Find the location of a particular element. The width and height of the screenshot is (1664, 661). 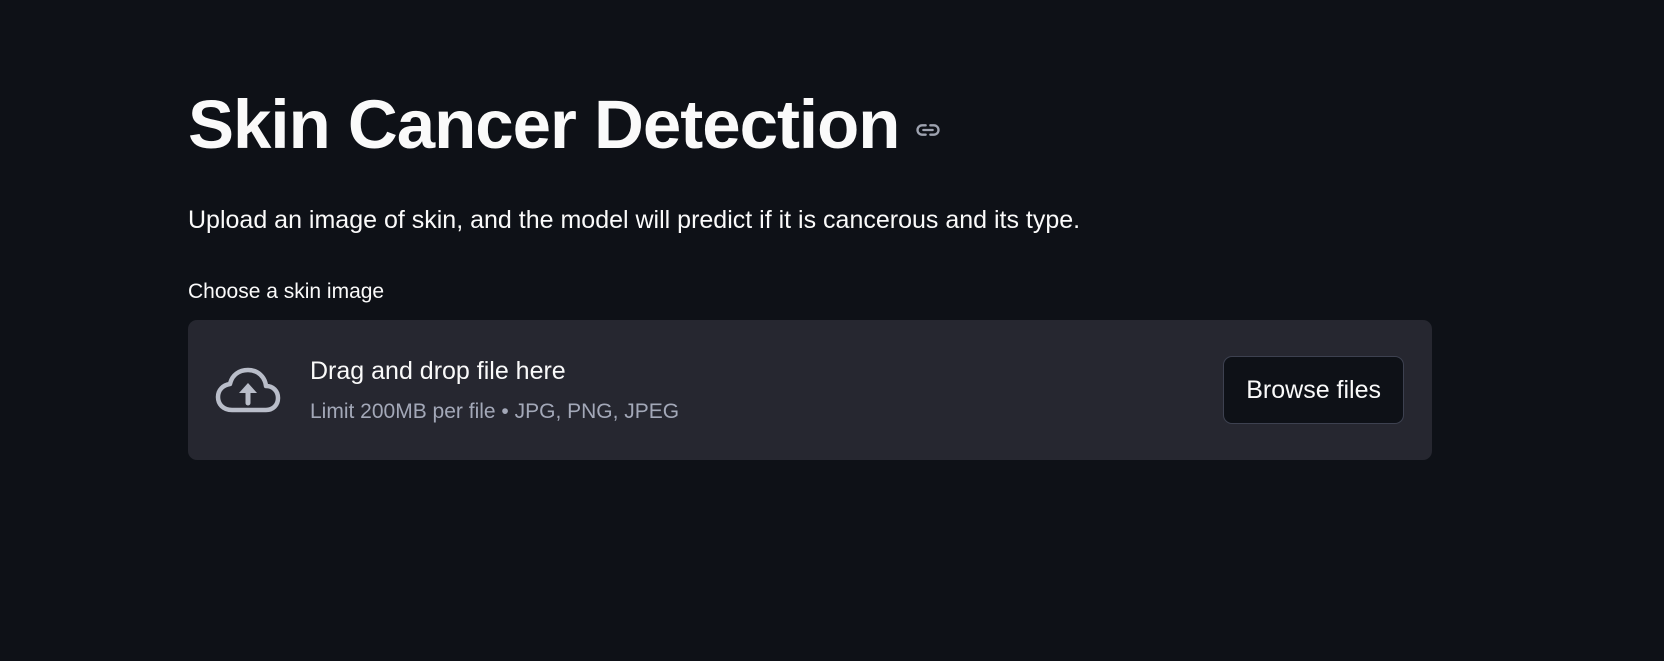

link-icon is located at coordinates (928, 130).